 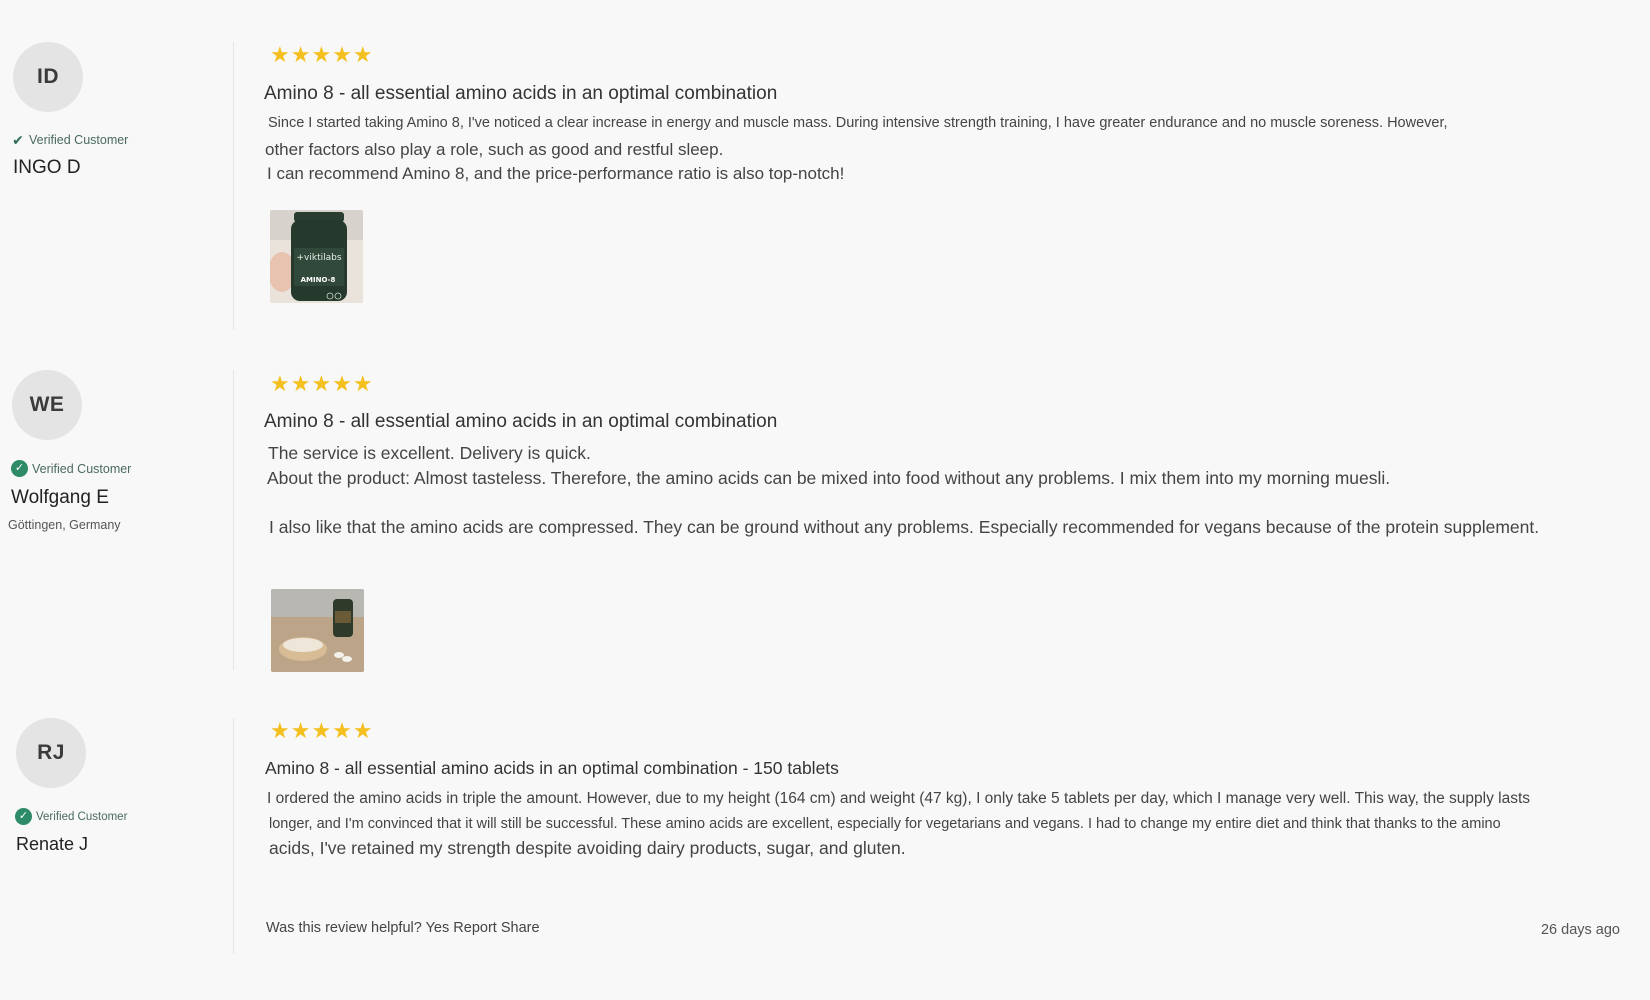 I want to click on helpful-yes-button: Yes, so click(x=438, y=928).